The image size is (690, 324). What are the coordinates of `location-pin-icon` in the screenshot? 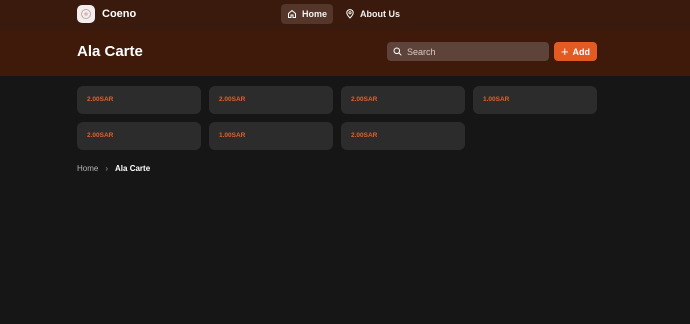 It's located at (350, 14).